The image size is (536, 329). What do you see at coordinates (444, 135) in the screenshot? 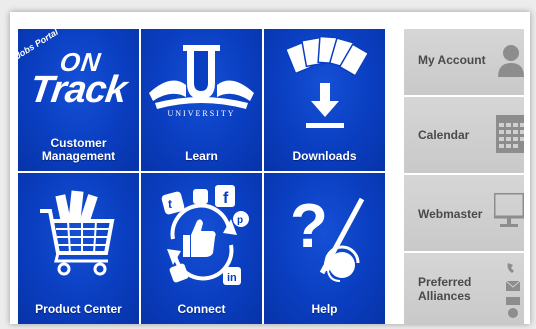
I see `calendar-label: Calendar` at bounding box center [444, 135].